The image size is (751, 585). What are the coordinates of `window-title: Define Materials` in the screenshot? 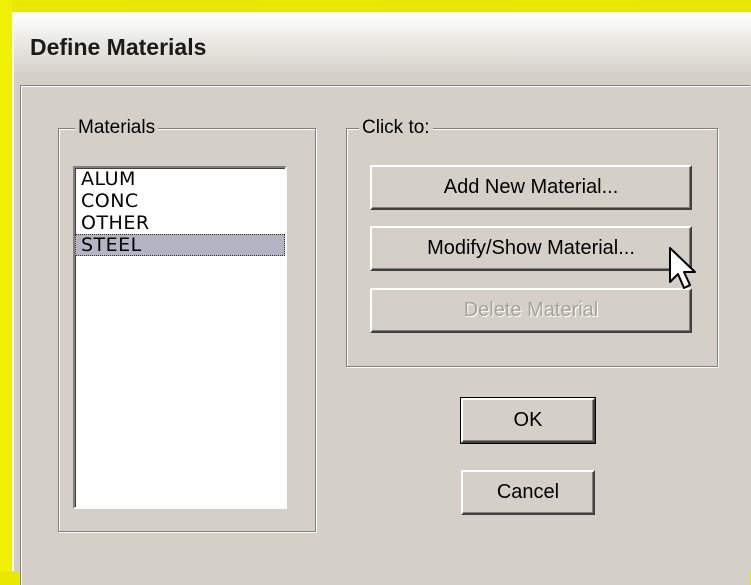 It's located at (118, 47).